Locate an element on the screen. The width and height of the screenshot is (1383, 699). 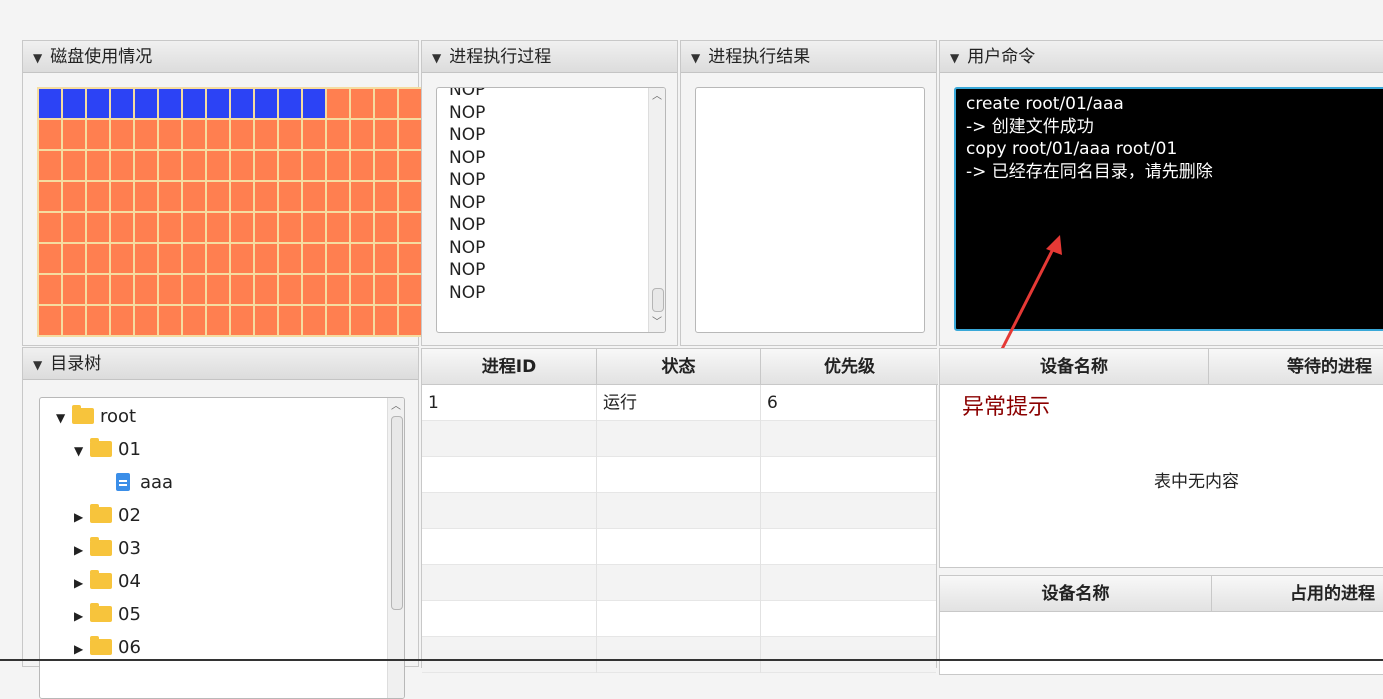
tree-node-label: 03 is located at coordinates (129, 548).